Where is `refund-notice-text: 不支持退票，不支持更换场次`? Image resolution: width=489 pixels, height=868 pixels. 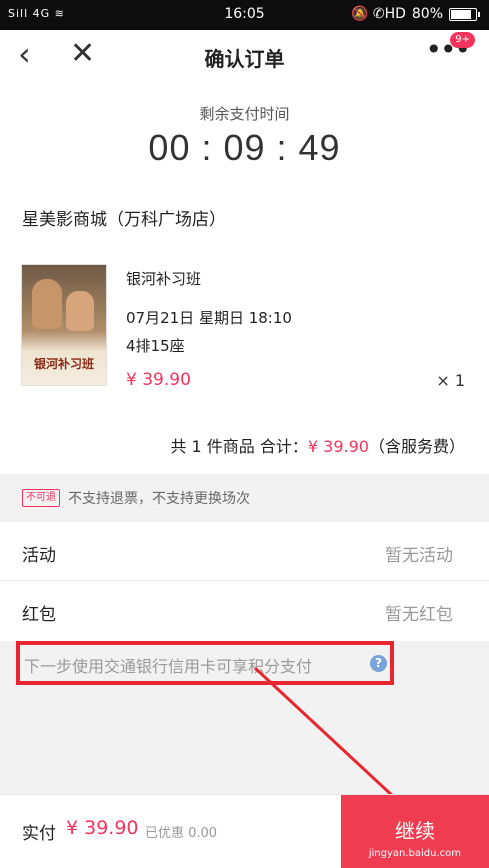
refund-notice-text: 不支持退票，不支持更换场次 is located at coordinates (159, 499).